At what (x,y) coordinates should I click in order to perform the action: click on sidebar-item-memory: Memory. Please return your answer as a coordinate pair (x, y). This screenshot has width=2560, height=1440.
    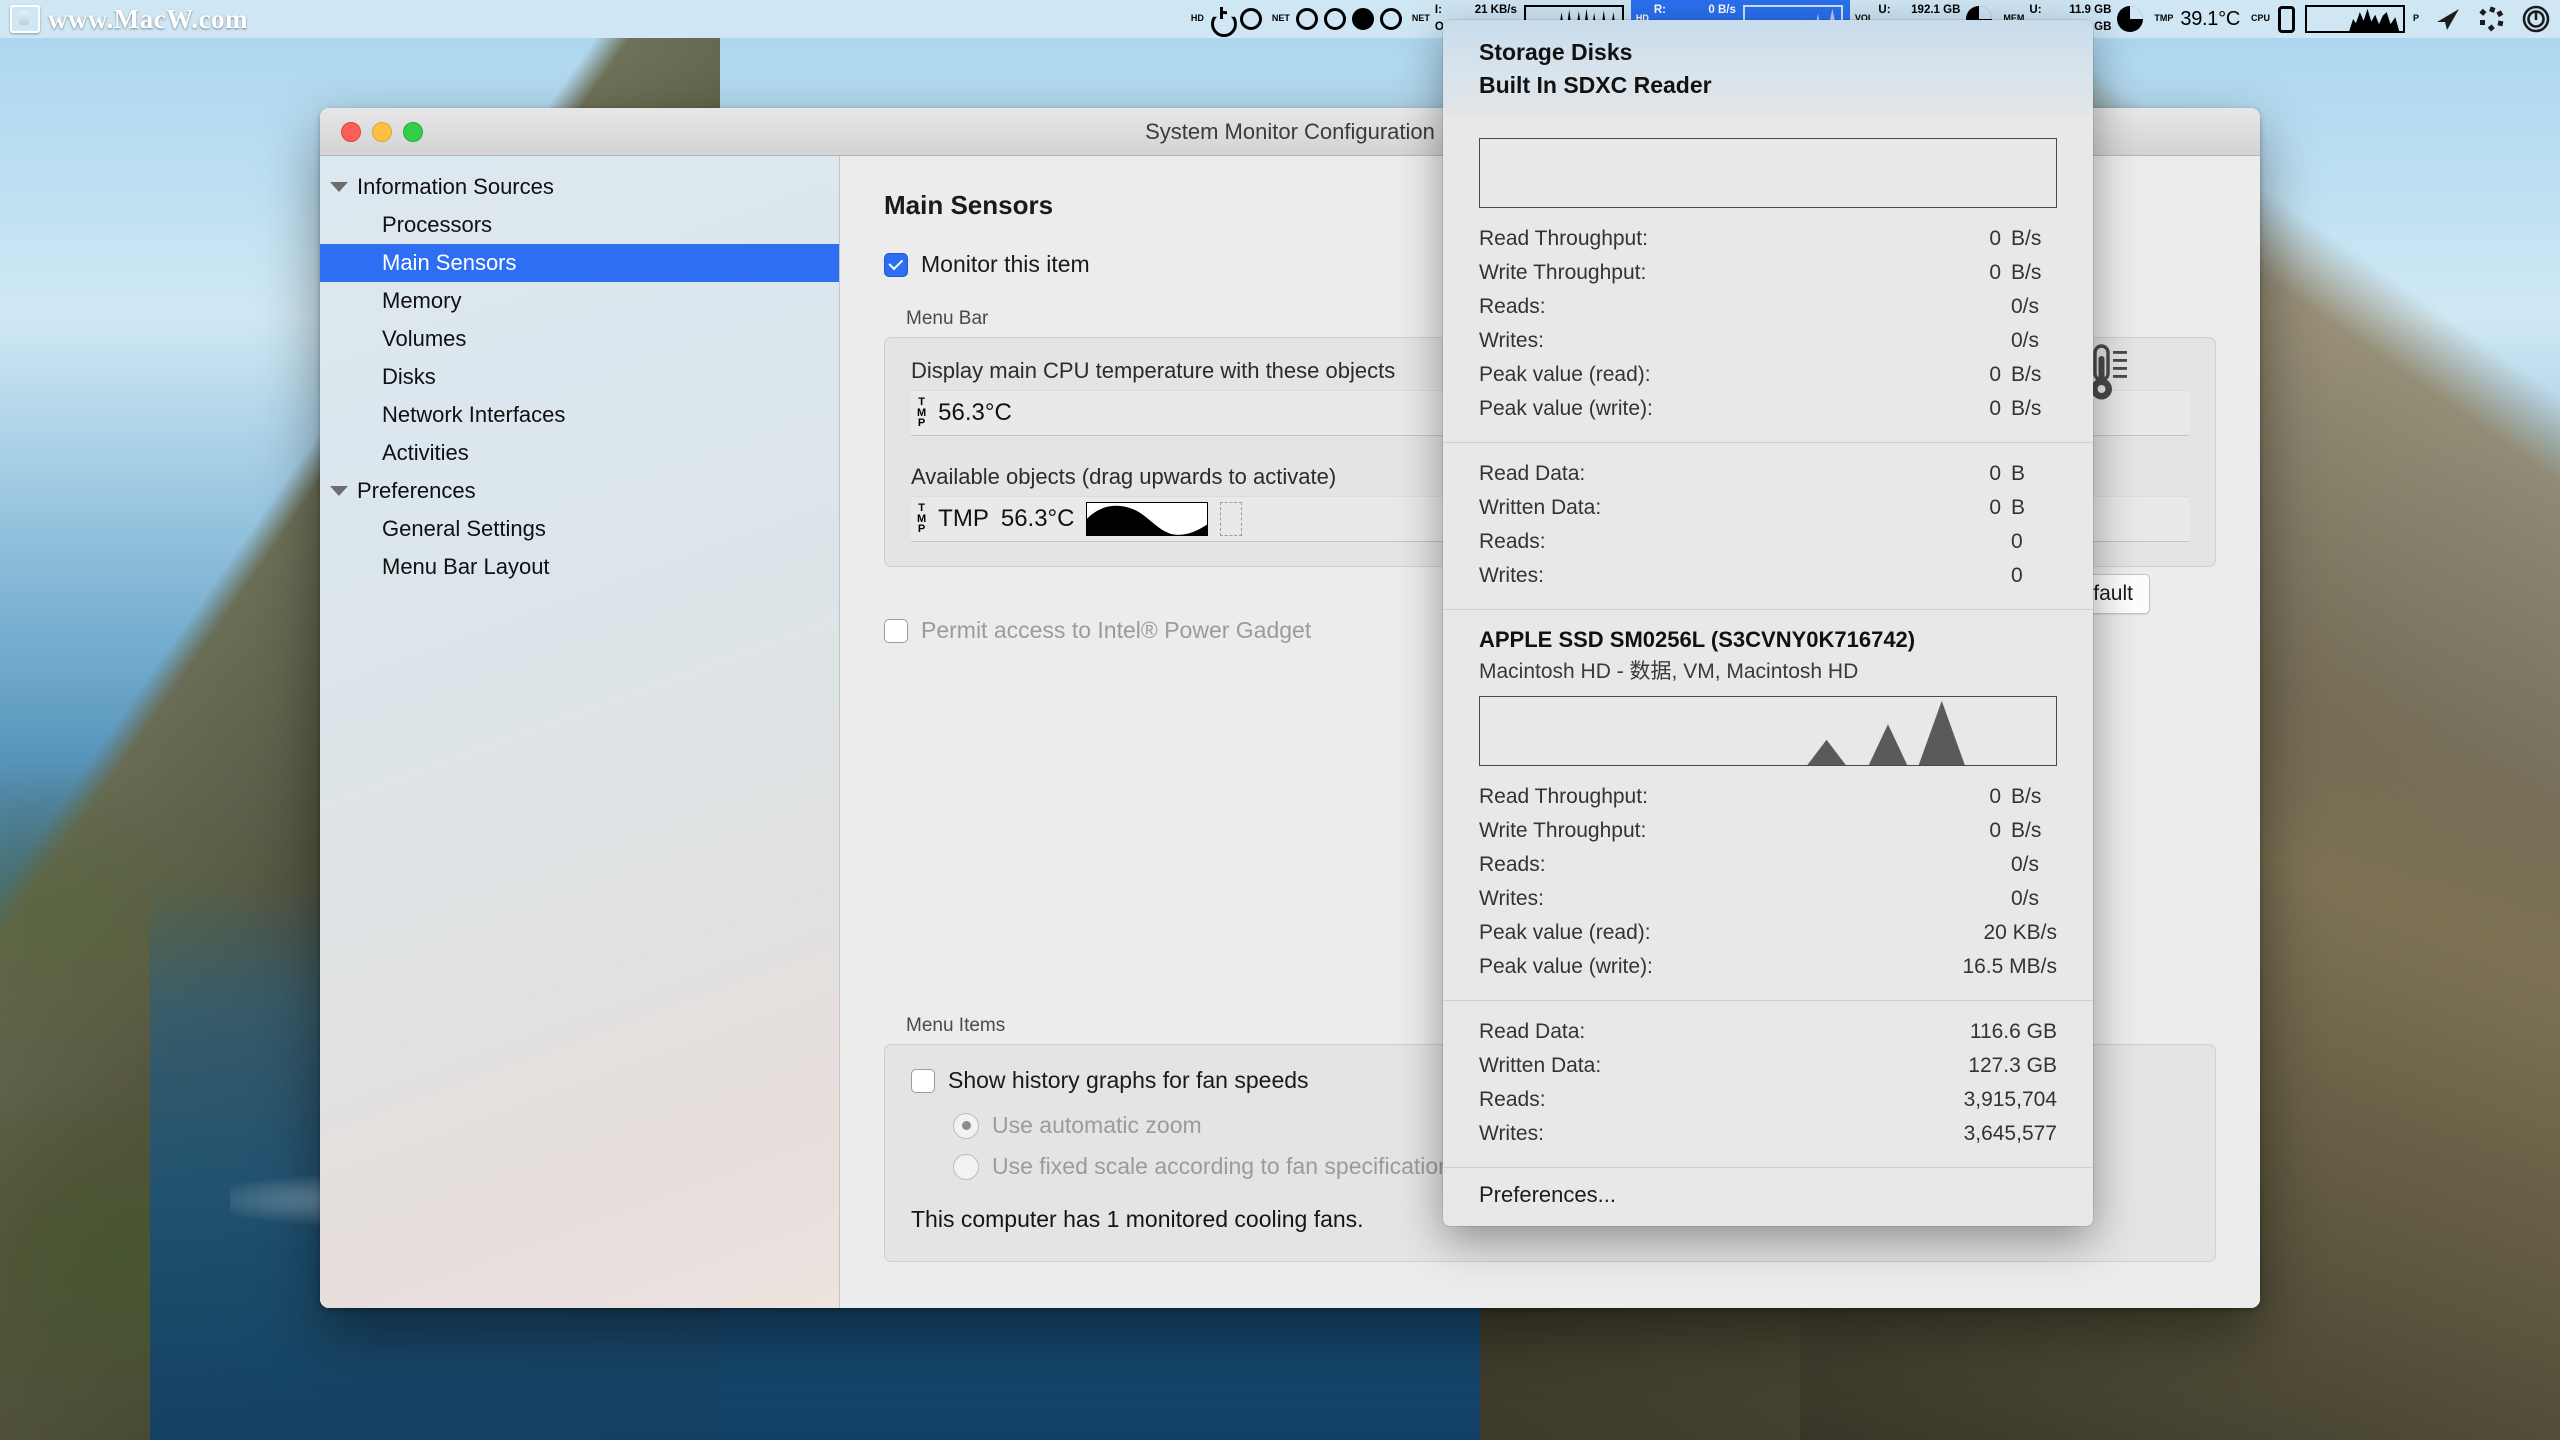
    Looking at the image, I should click on (579, 301).